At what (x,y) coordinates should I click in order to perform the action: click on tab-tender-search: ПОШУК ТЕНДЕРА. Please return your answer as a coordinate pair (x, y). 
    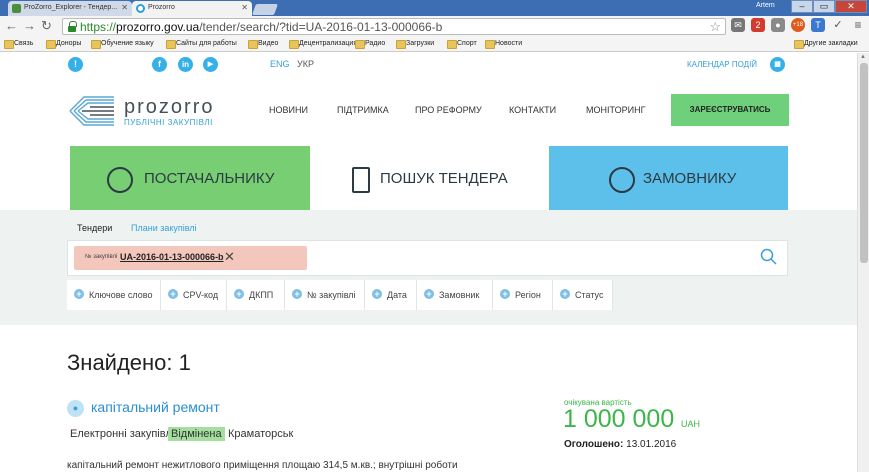
    Looking at the image, I should click on (429, 178).